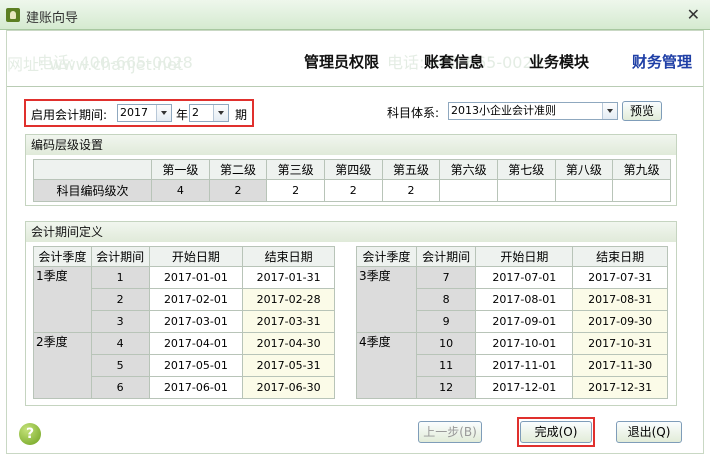  I want to click on month-select: 2, so click(209, 113).